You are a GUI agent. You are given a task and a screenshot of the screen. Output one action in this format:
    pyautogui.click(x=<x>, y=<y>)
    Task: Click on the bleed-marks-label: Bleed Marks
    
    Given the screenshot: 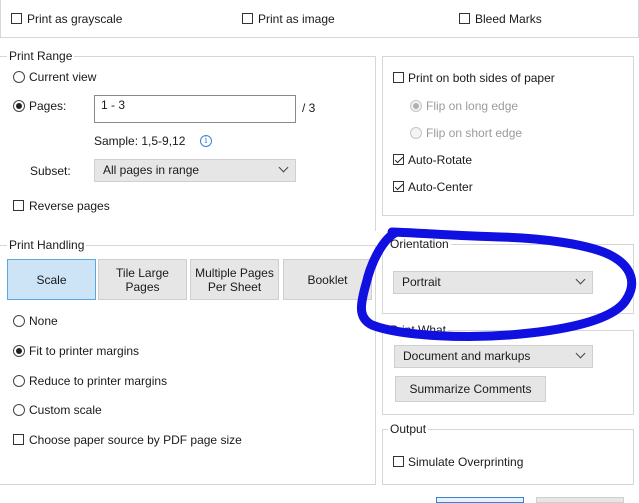 What is the action you would take?
    pyautogui.click(x=508, y=19)
    